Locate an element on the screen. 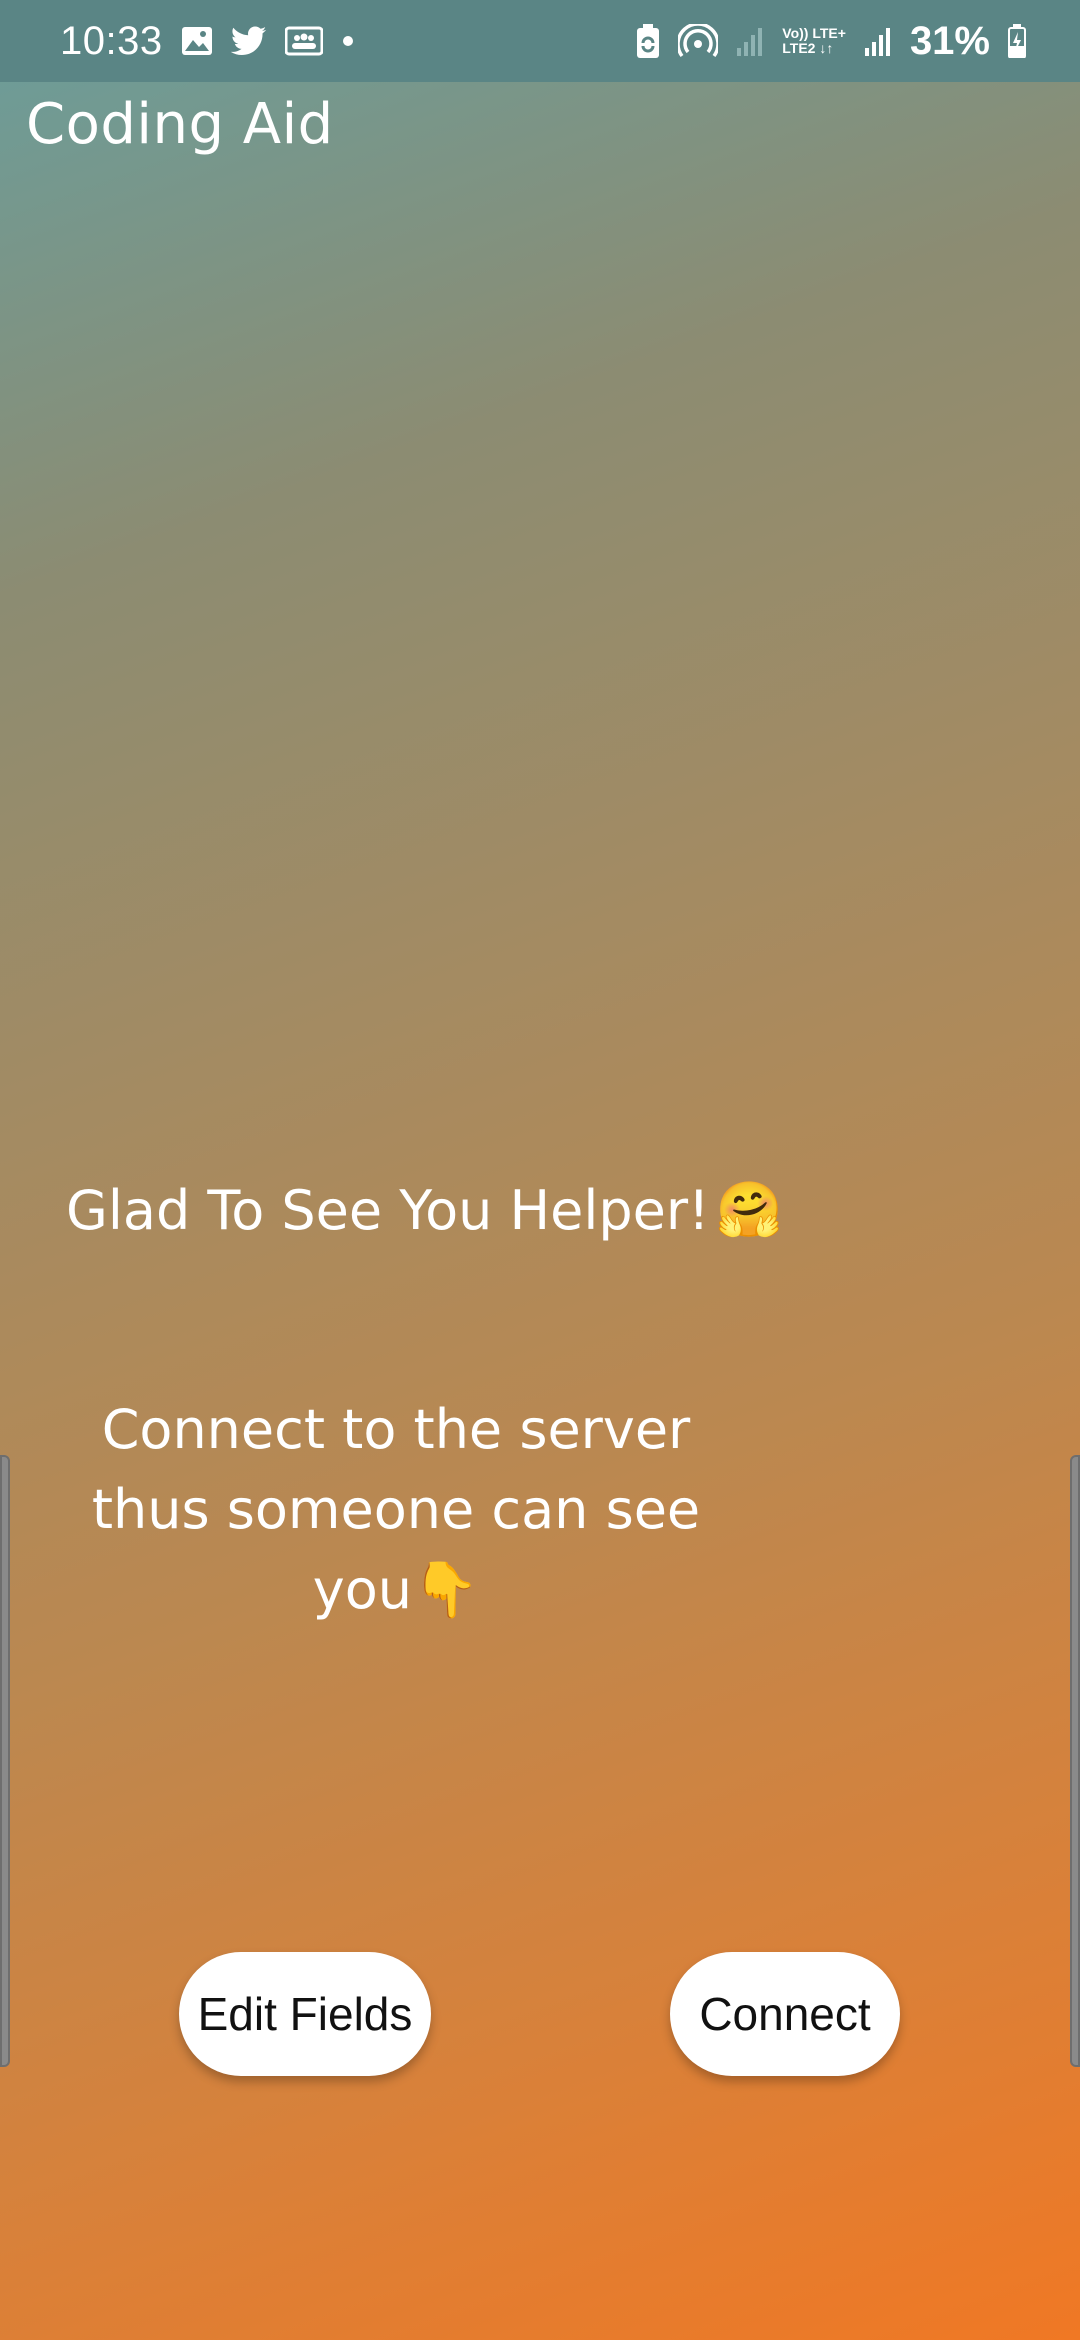 This screenshot has width=1080, height=2340. connect-button: Connect is located at coordinates (785, 2014).